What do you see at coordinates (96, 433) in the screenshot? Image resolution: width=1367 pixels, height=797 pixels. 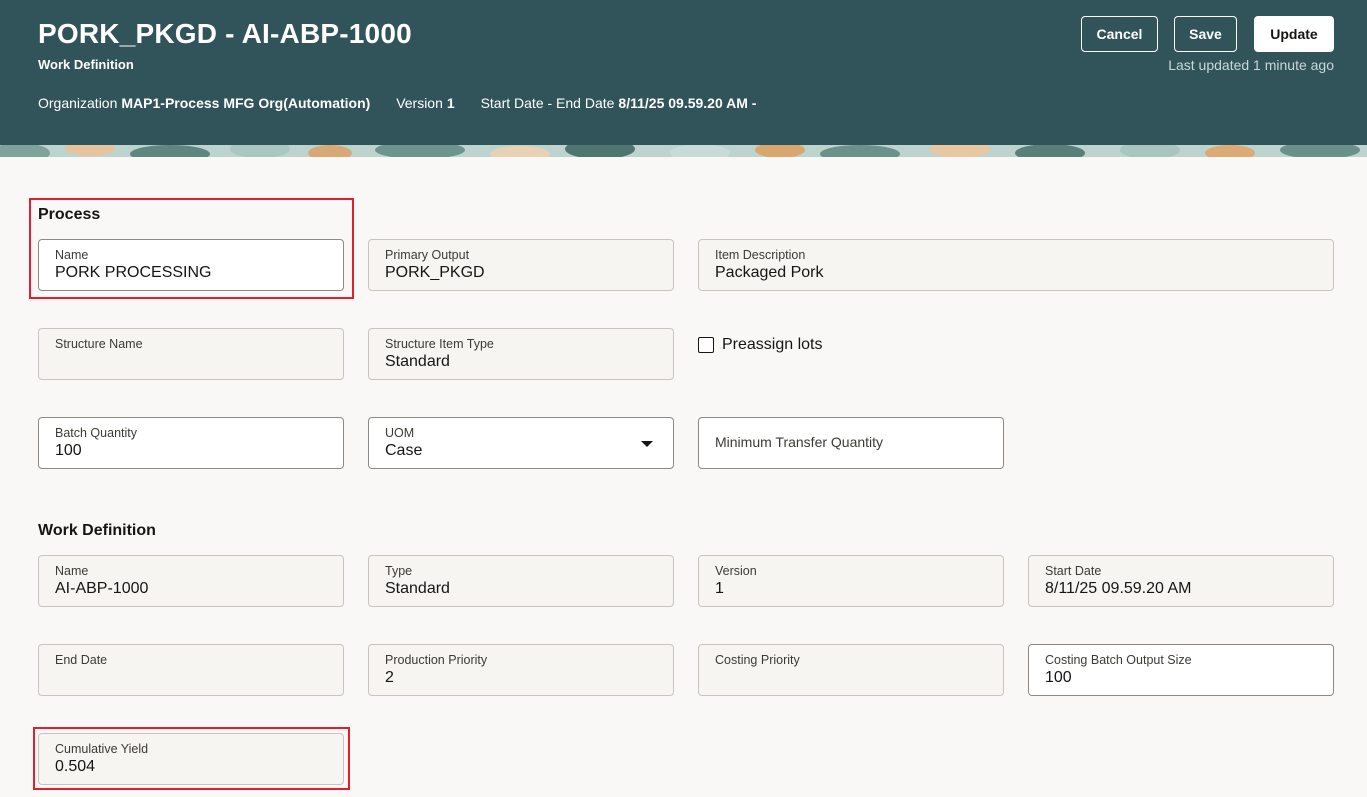 I see `batch-quantity-label: Batch Quantity` at bounding box center [96, 433].